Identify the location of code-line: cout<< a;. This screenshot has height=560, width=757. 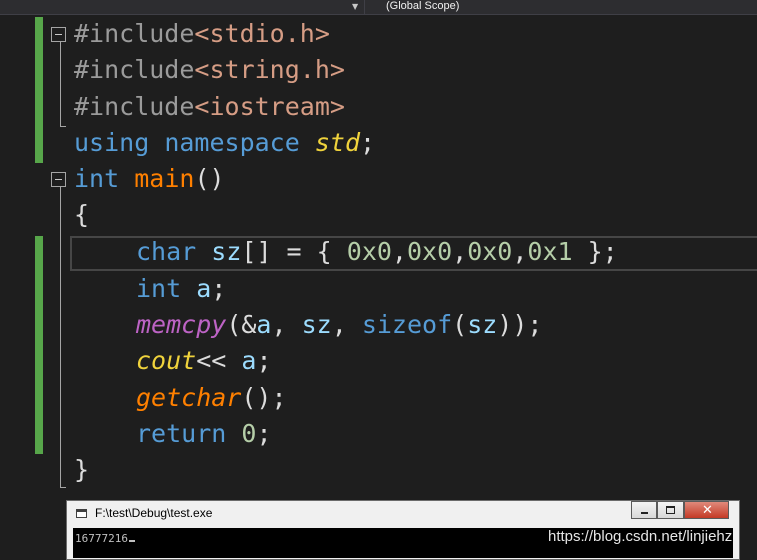
(378, 361).